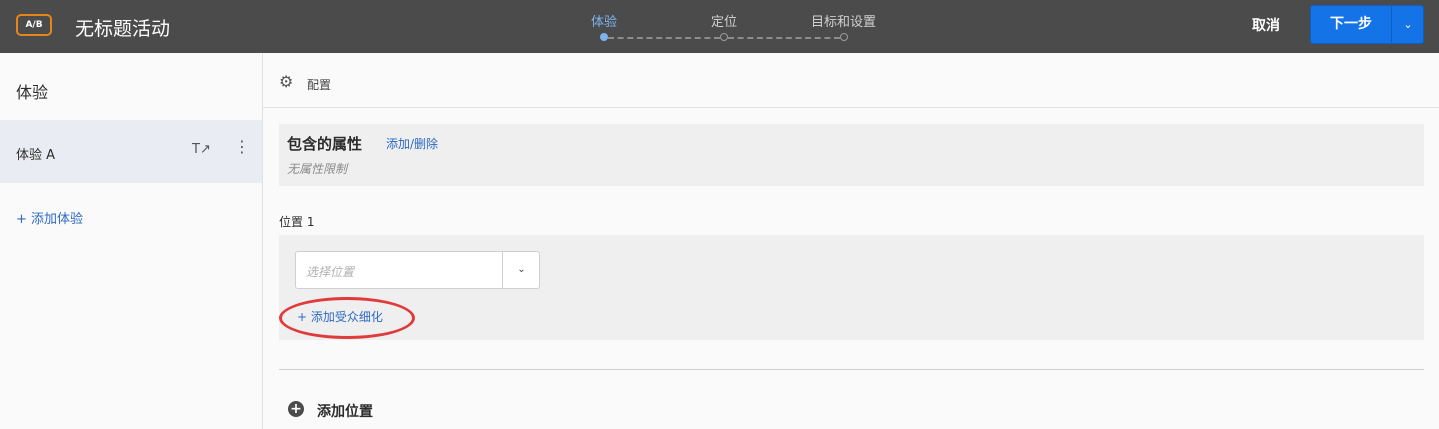 The image size is (1439, 429). What do you see at coordinates (1351, 24) in the screenshot?
I see `next-button: 下一步` at bounding box center [1351, 24].